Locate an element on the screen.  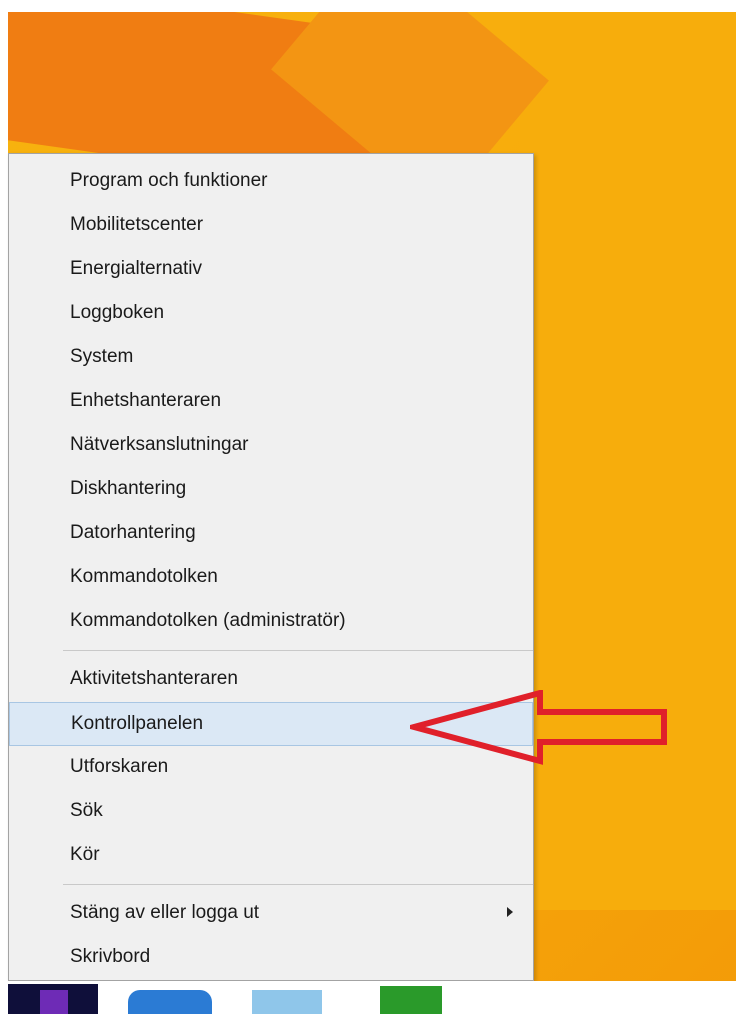
file-explorer-icon is located at coordinates (287, 1002).